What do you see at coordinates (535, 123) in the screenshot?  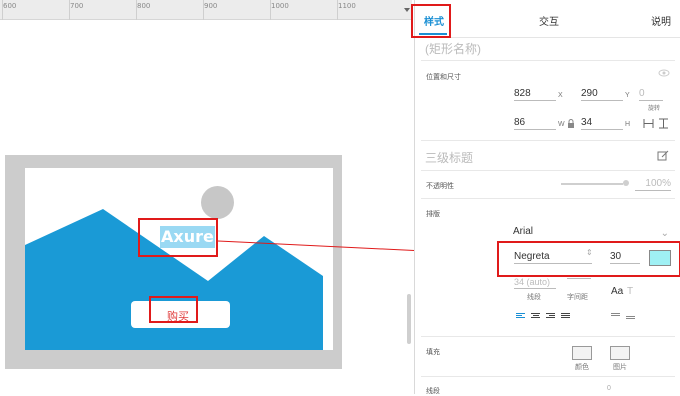 I see `width-input: 86` at bounding box center [535, 123].